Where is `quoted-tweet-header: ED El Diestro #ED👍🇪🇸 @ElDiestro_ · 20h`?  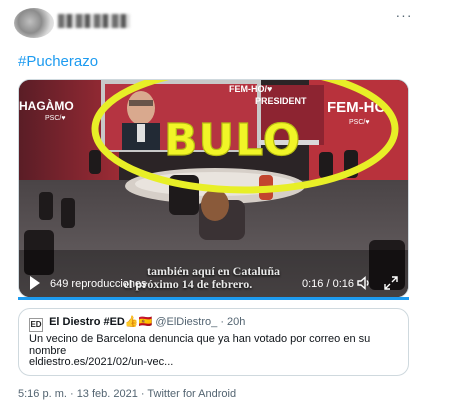
quoted-tweet-header: ED El Diestro #ED👍🇪🇸 @ElDiestro_ · 20h is located at coordinates (137, 323).